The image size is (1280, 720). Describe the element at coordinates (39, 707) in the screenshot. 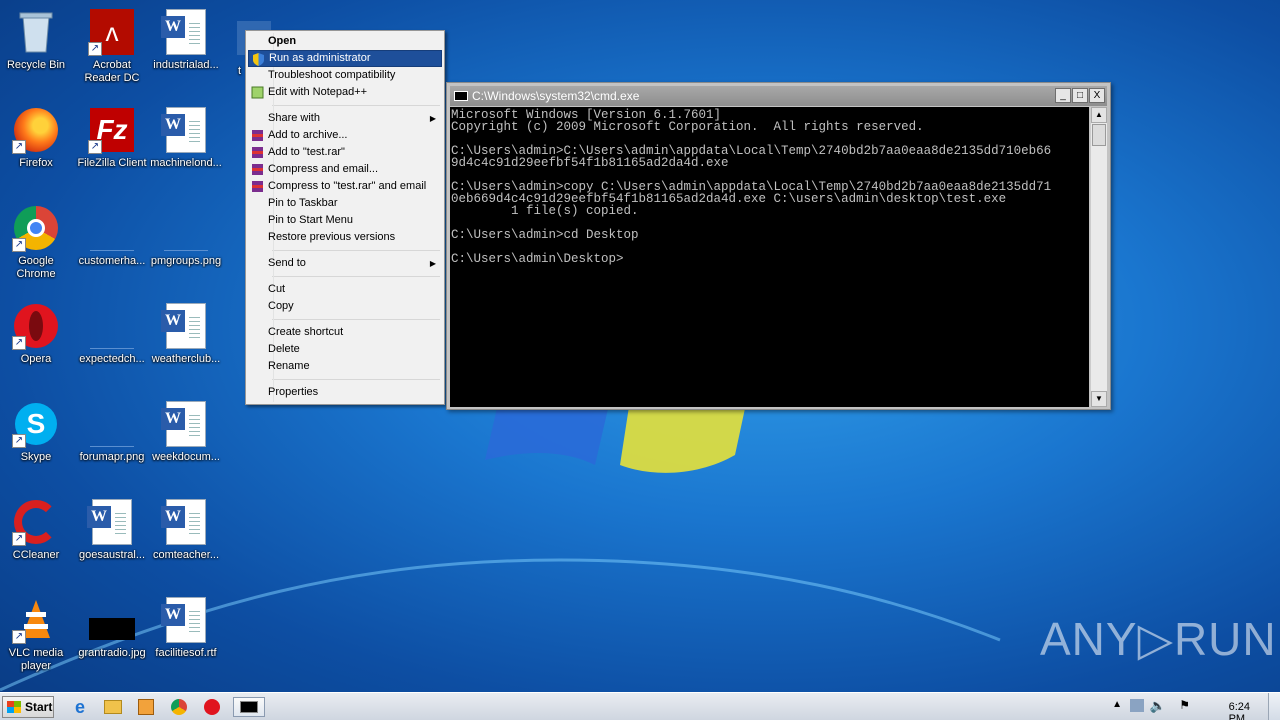

I see `start-label: Start` at that location.